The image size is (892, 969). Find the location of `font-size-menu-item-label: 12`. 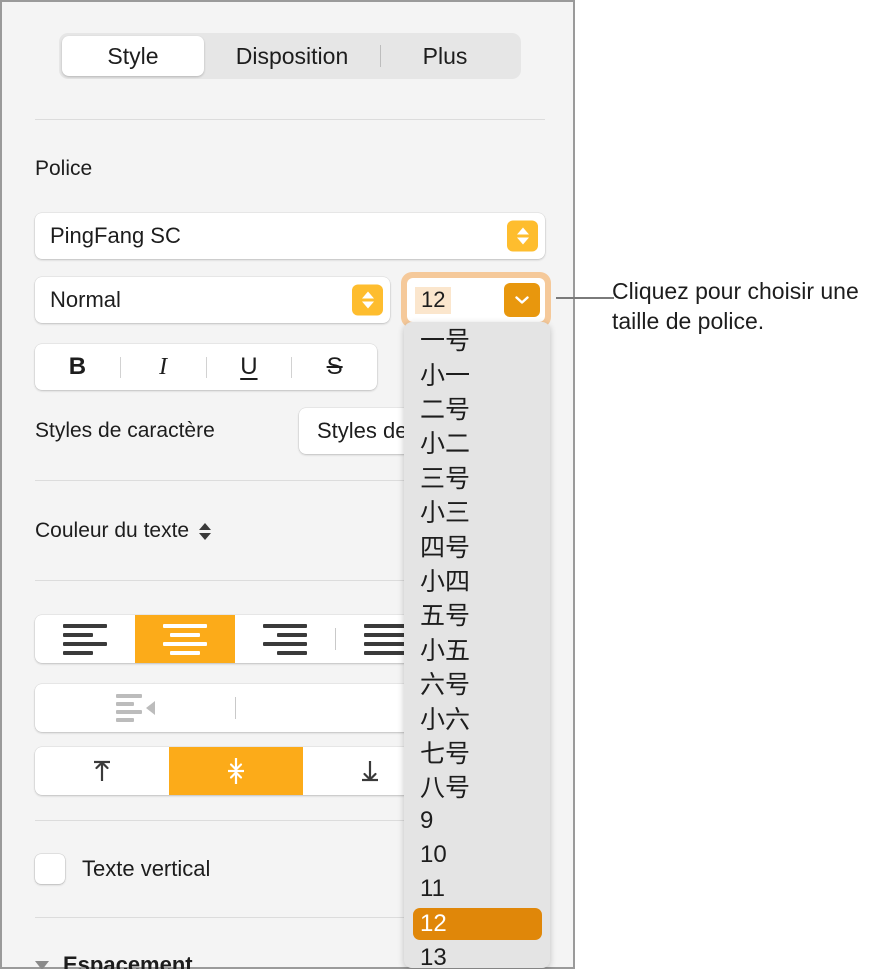

font-size-menu-item-label: 12 is located at coordinates (433, 923).